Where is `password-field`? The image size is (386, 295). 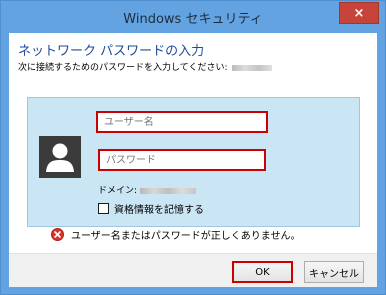
password-field is located at coordinates (182, 160).